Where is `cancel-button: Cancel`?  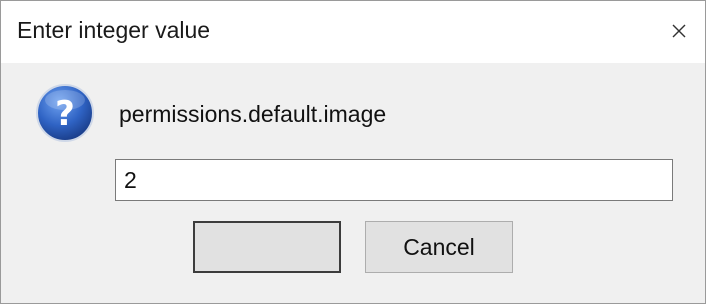 cancel-button: Cancel is located at coordinates (439, 247).